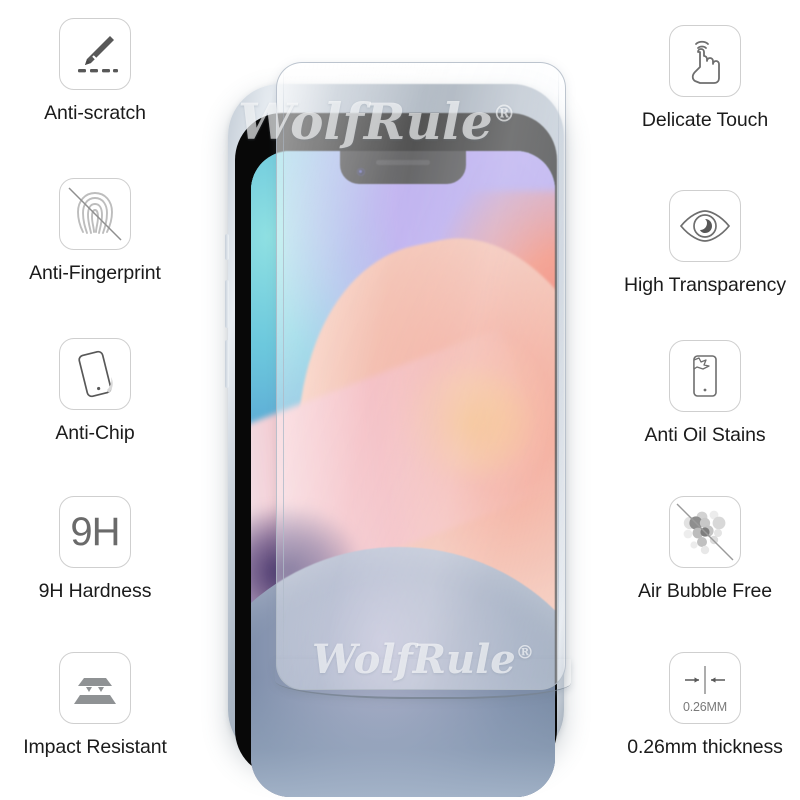 This screenshot has width=800, height=800. Describe the element at coordinates (95, 374) in the screenshot. I see `tilted-phone-icon` at that location.